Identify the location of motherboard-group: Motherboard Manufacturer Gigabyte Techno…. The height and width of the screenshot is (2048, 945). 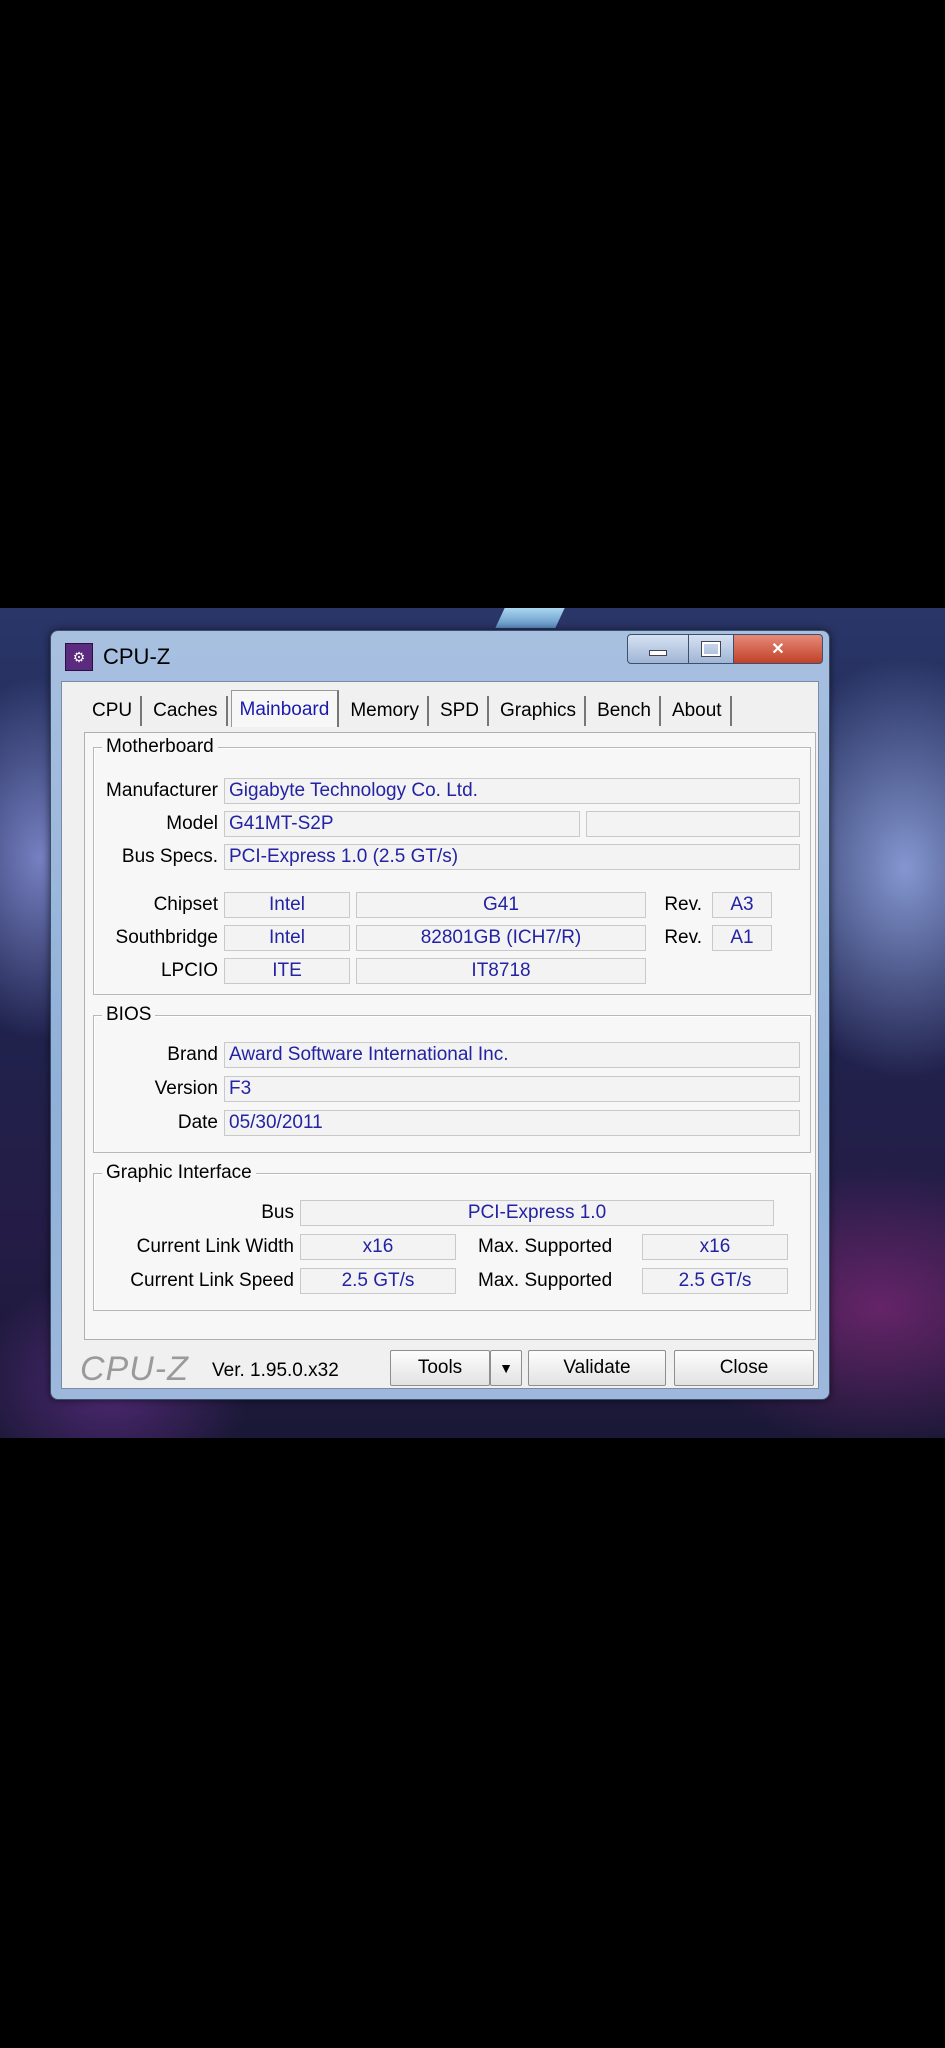
(452, 865).